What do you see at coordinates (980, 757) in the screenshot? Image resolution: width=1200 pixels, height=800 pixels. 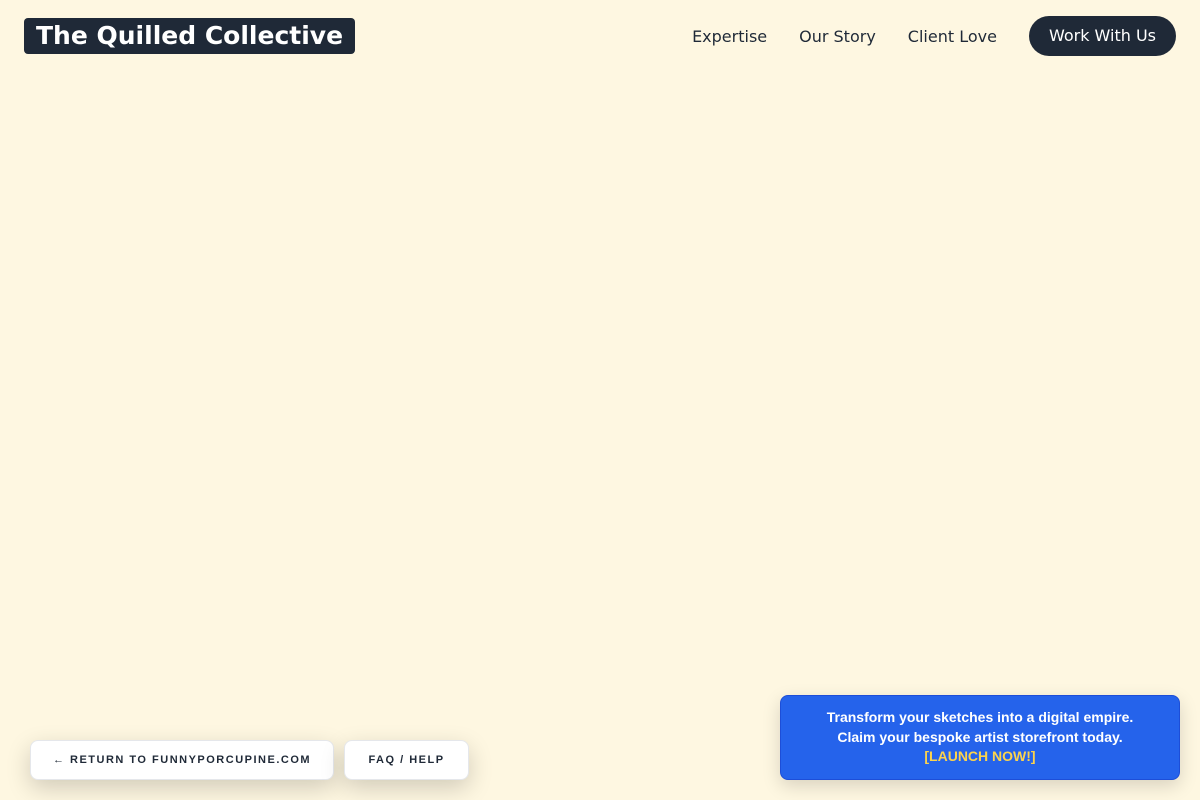 I see `launch-now-link: [LAUNCH NOW!]` at bounding box center [980, 757].